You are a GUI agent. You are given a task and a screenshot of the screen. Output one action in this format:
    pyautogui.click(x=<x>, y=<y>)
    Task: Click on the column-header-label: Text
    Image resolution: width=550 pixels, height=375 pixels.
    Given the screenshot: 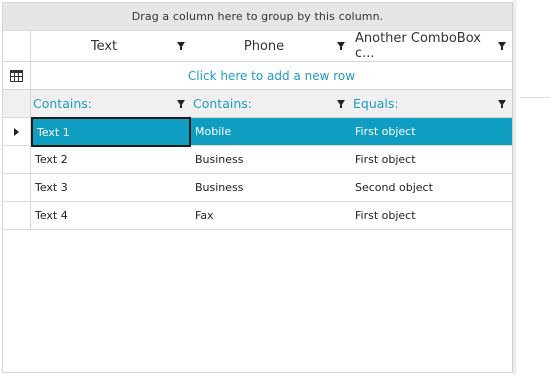 What is the action you would take?
    pyautogui.click(x=104, y=46)
    